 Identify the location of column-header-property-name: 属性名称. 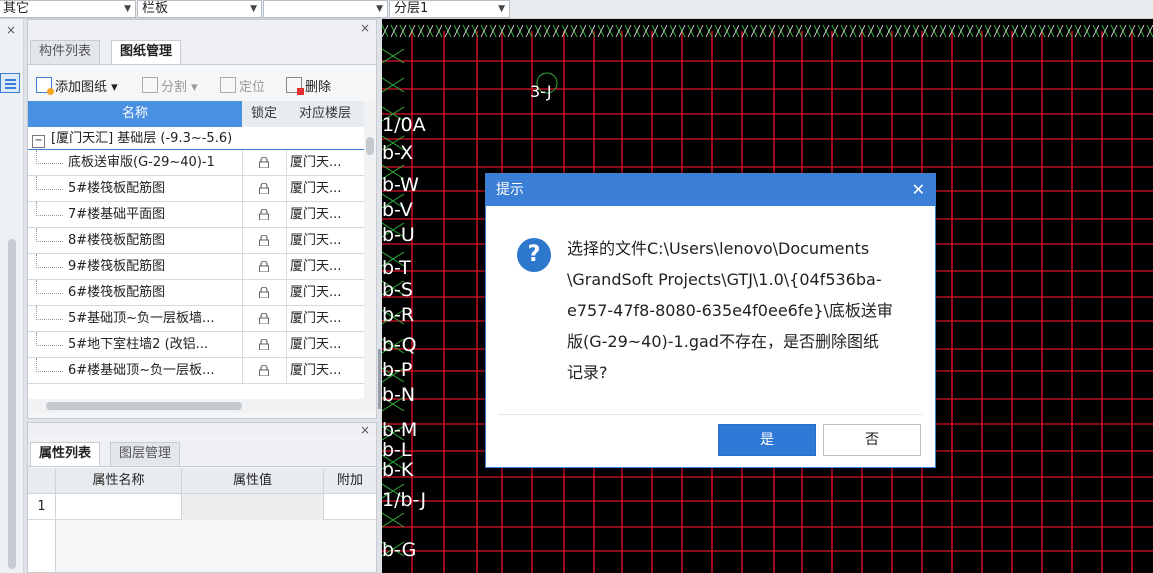
(119, 481).